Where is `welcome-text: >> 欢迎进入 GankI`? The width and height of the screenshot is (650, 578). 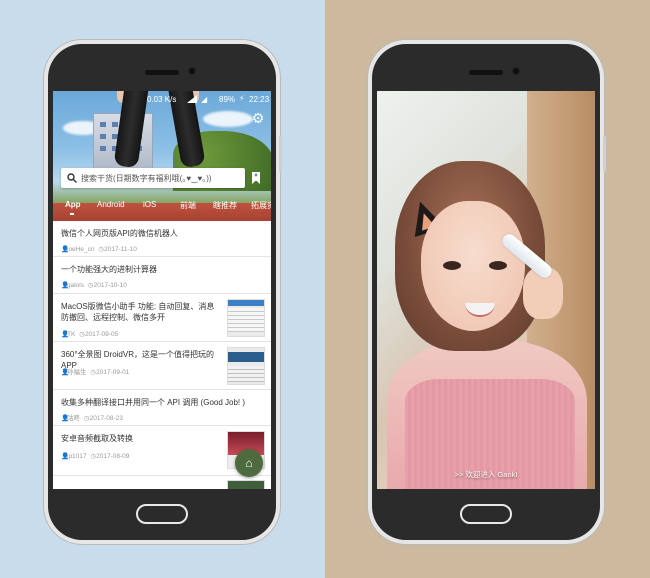
welcome-text: >> 欢迎进入 GankI is located at coordinates (486, 474).